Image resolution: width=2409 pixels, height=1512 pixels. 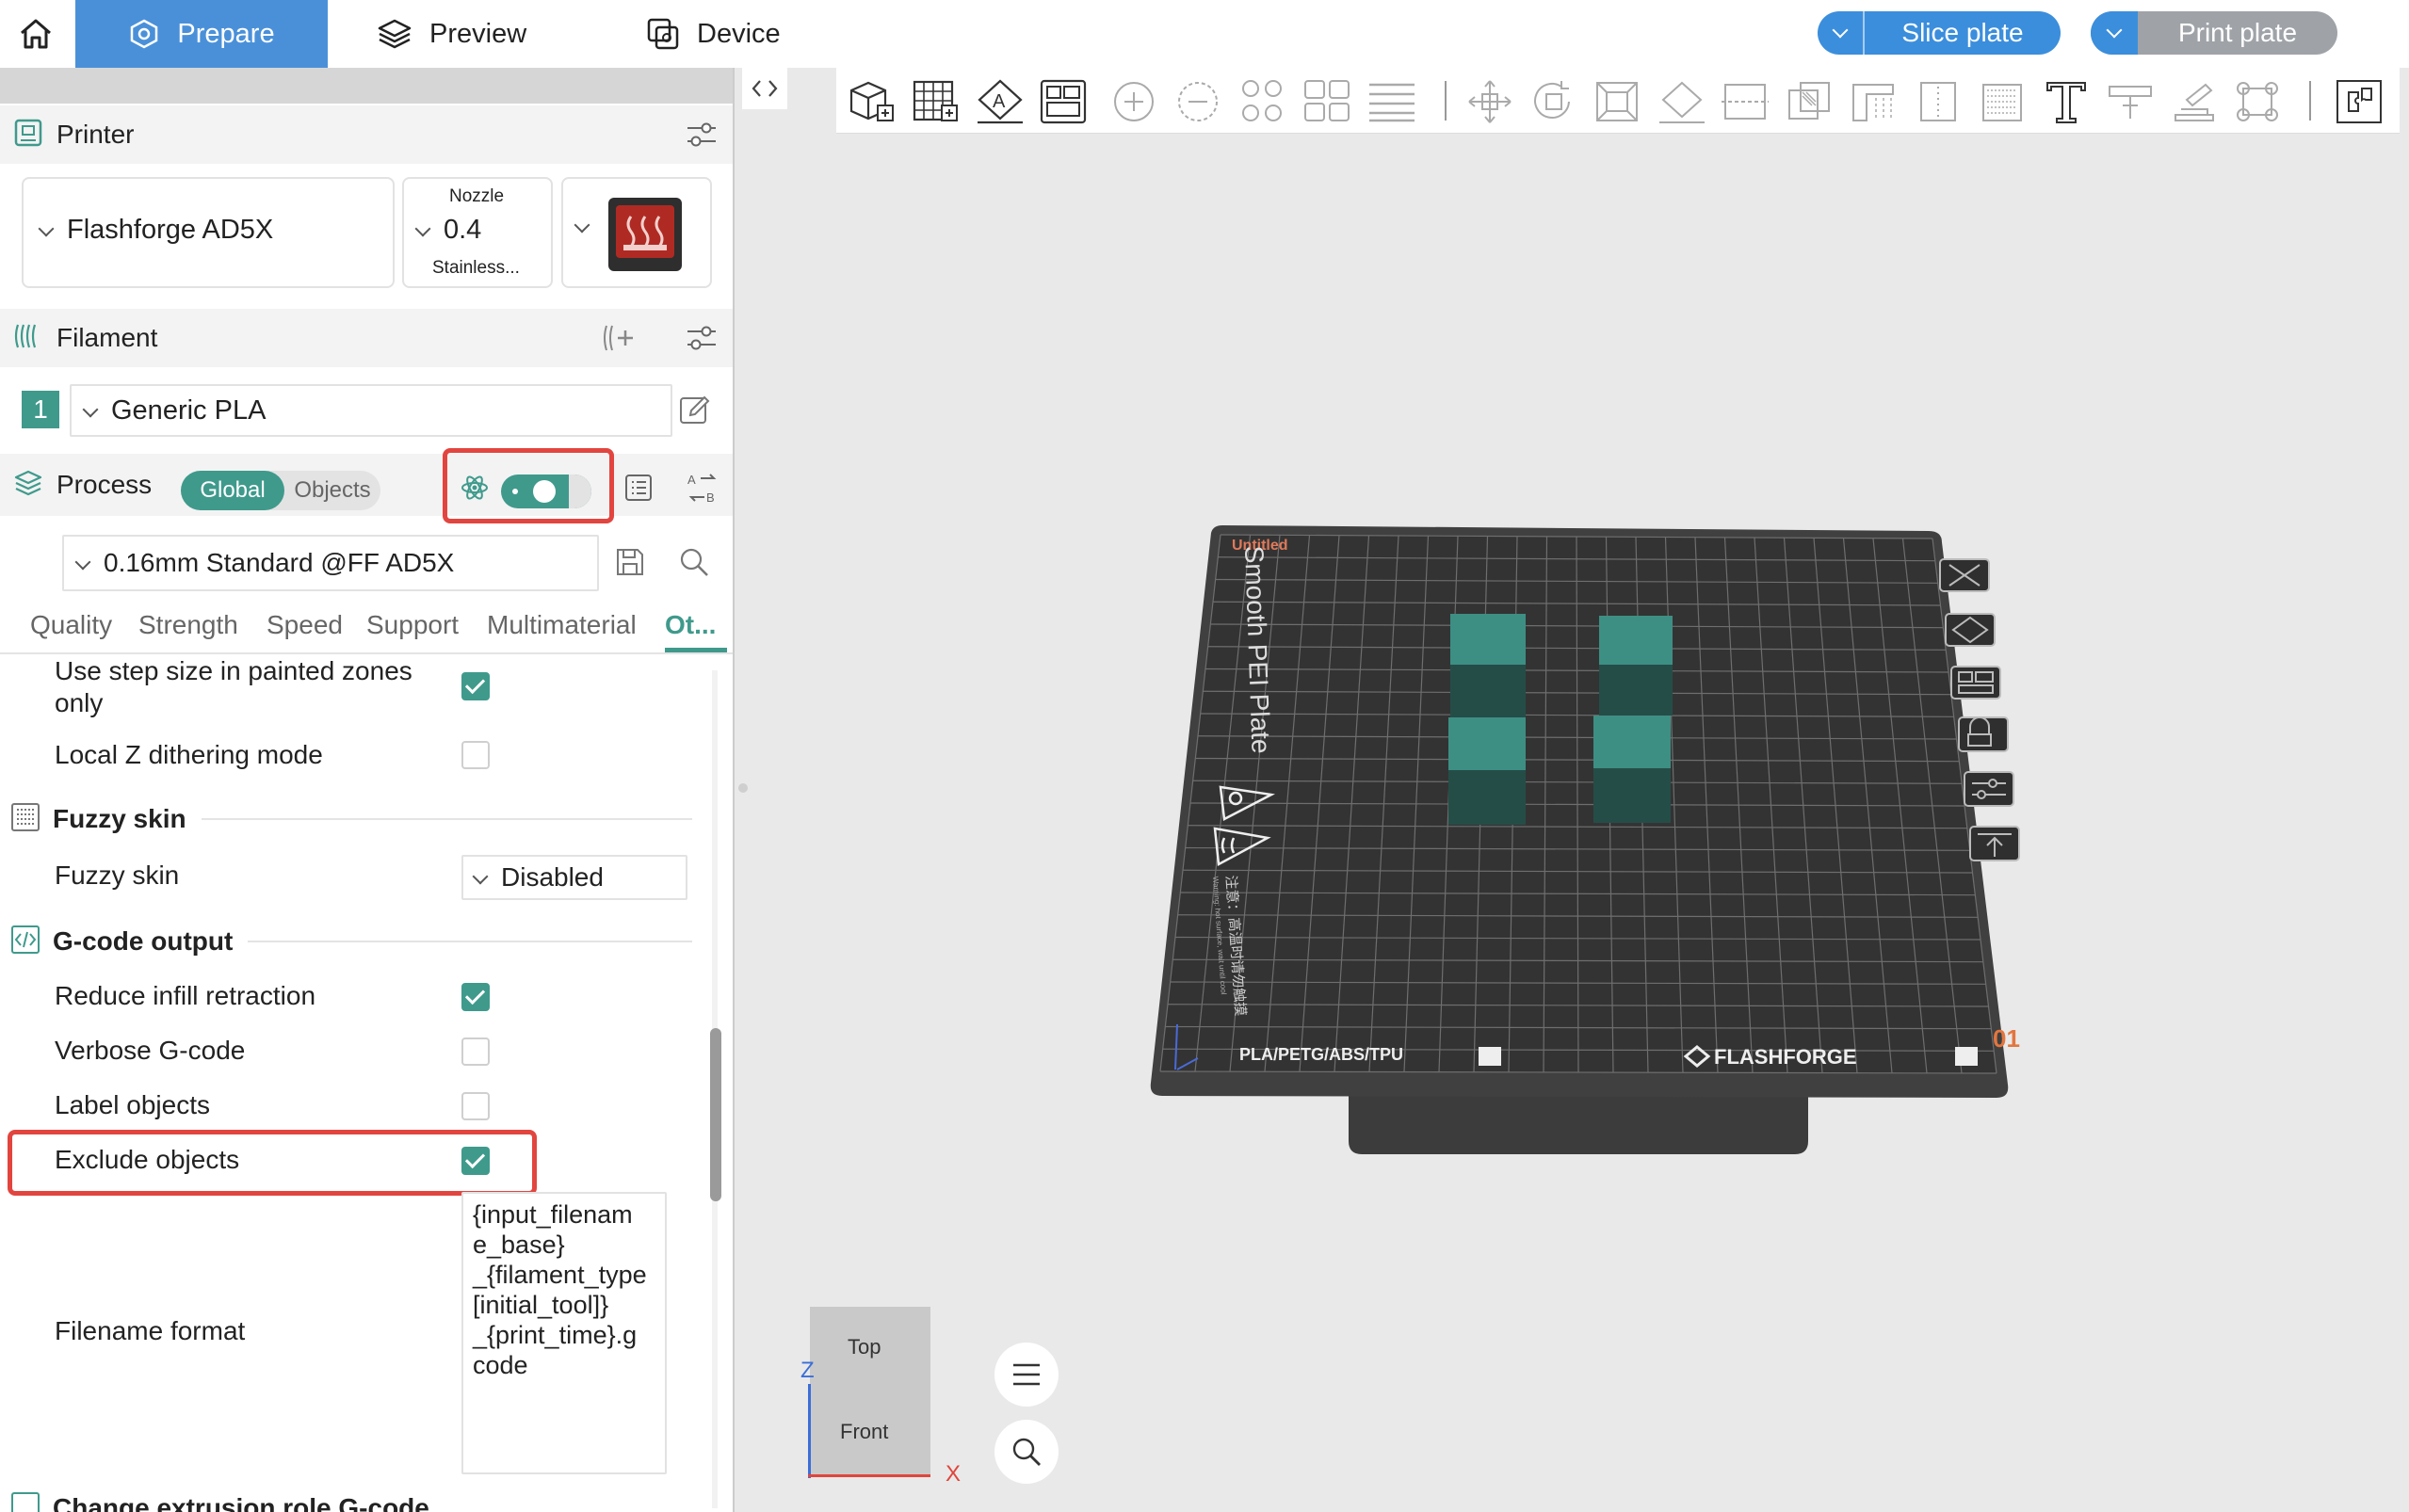 What do you see at coordinates (1746, 104) in the screenshot?
I see `cut-icon` at bounding box center [1746, 104].